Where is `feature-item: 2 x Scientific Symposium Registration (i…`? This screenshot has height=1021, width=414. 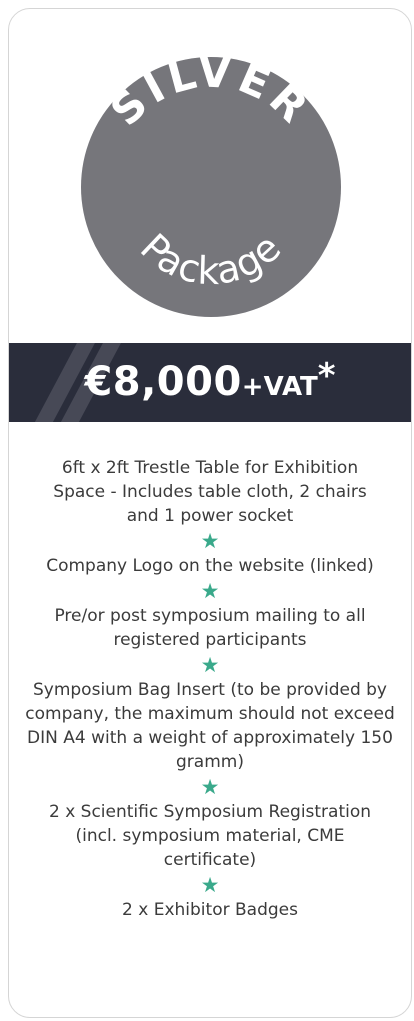 feature-item: 2 x Scientific Symposium Registration (i… is located at coordinates (210, 836).